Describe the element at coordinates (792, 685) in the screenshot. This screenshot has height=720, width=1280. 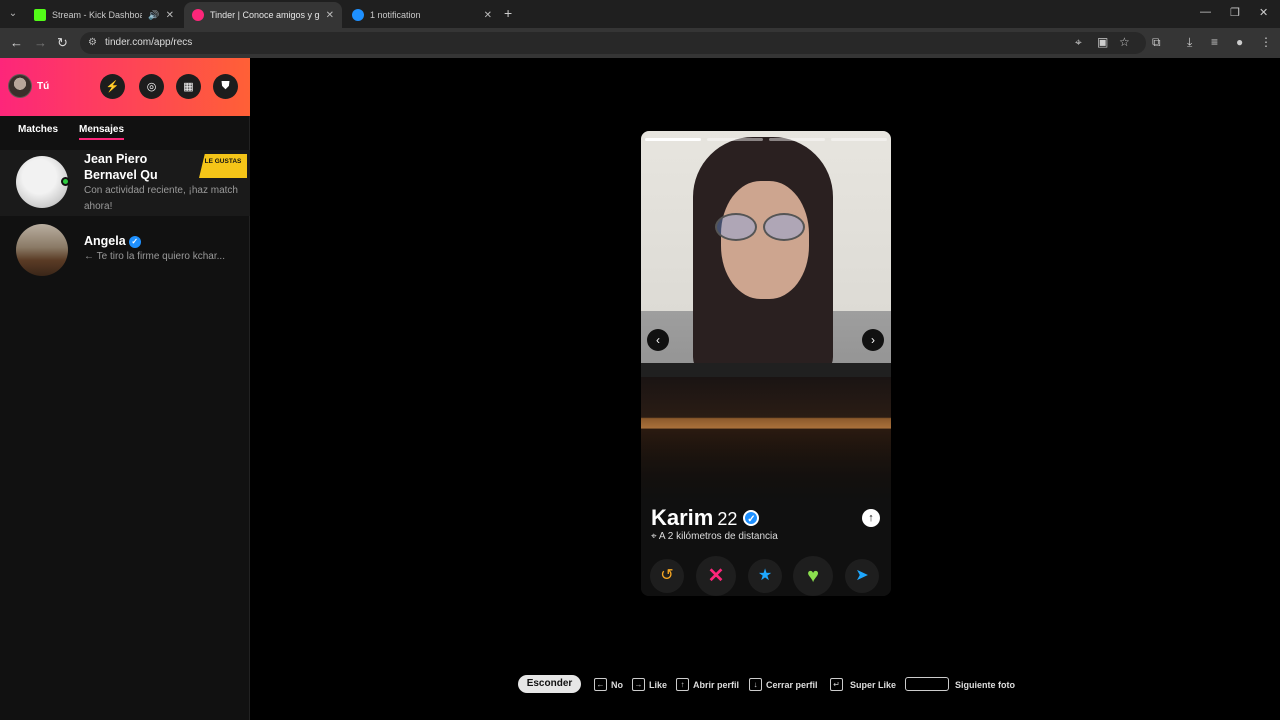
I see `shortcut-label-close-profile: Cerrar perfil` at that location.